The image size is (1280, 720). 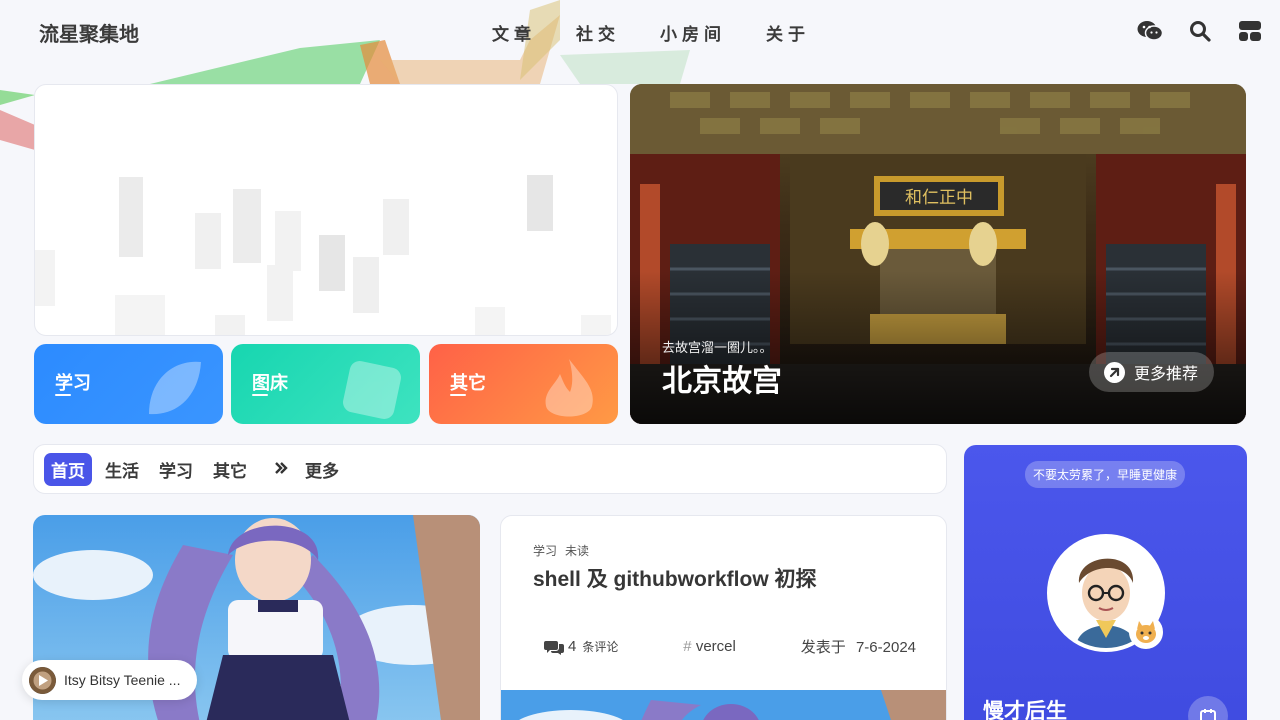 I want to click on category-other: 其它, so click(x=523, y=384).